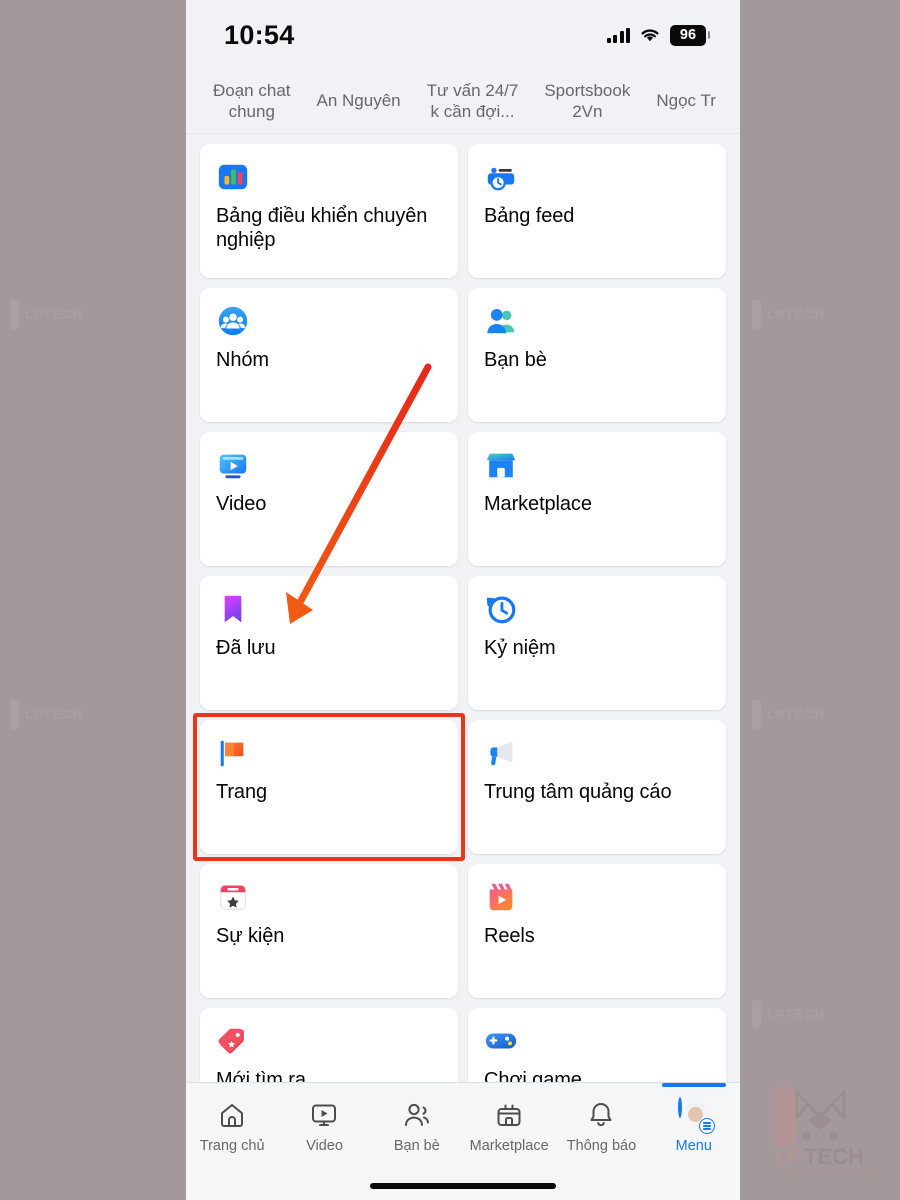 This screenshot has width=900, height=1200. I want to click on reels-icon, so click(501, 897).